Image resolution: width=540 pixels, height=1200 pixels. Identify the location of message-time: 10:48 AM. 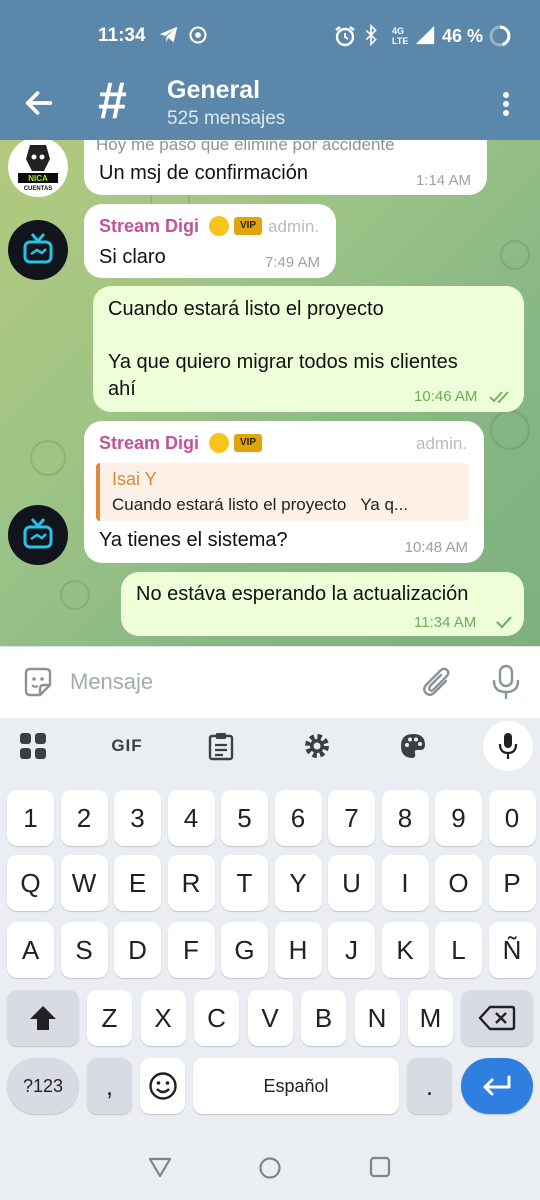
(436, 547).